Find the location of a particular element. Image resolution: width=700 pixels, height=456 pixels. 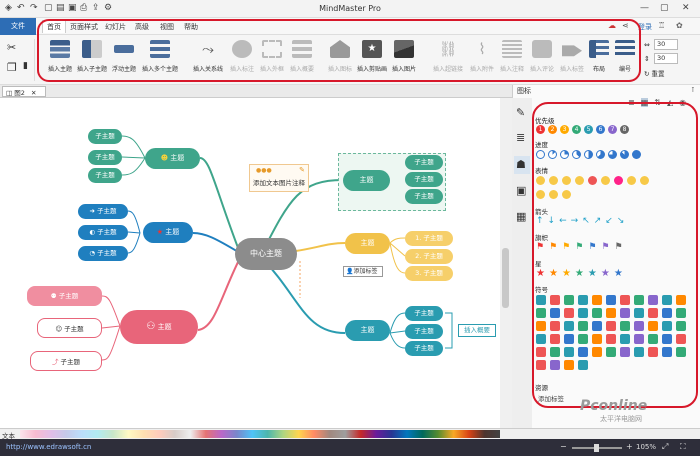

shirt-icon: ♖ is located at coordinates (661, 25).